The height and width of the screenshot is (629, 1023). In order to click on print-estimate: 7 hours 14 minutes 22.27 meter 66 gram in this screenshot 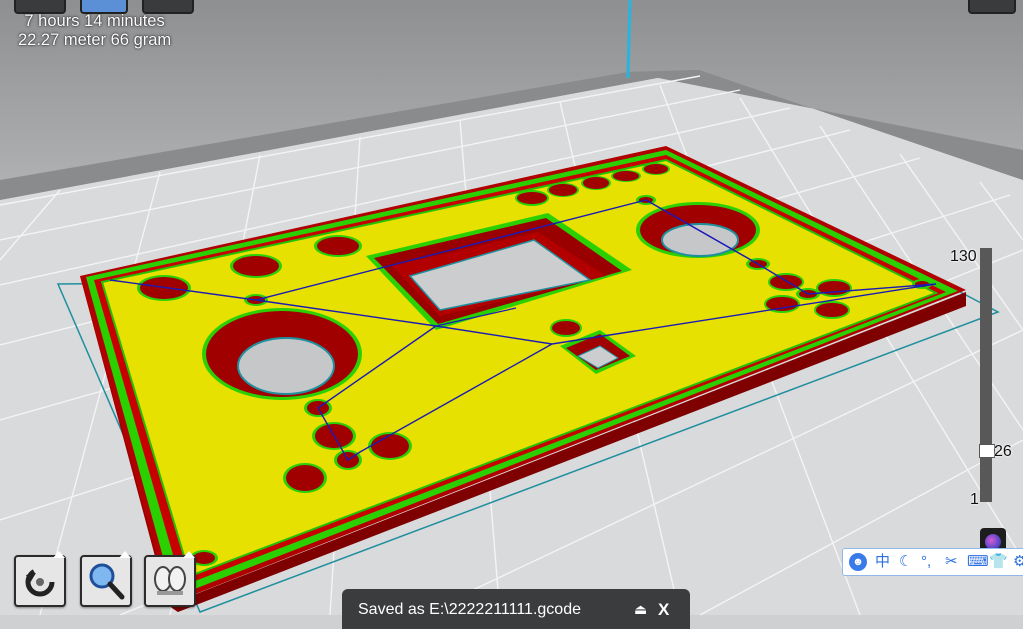, I will do `click(94, 31)`.